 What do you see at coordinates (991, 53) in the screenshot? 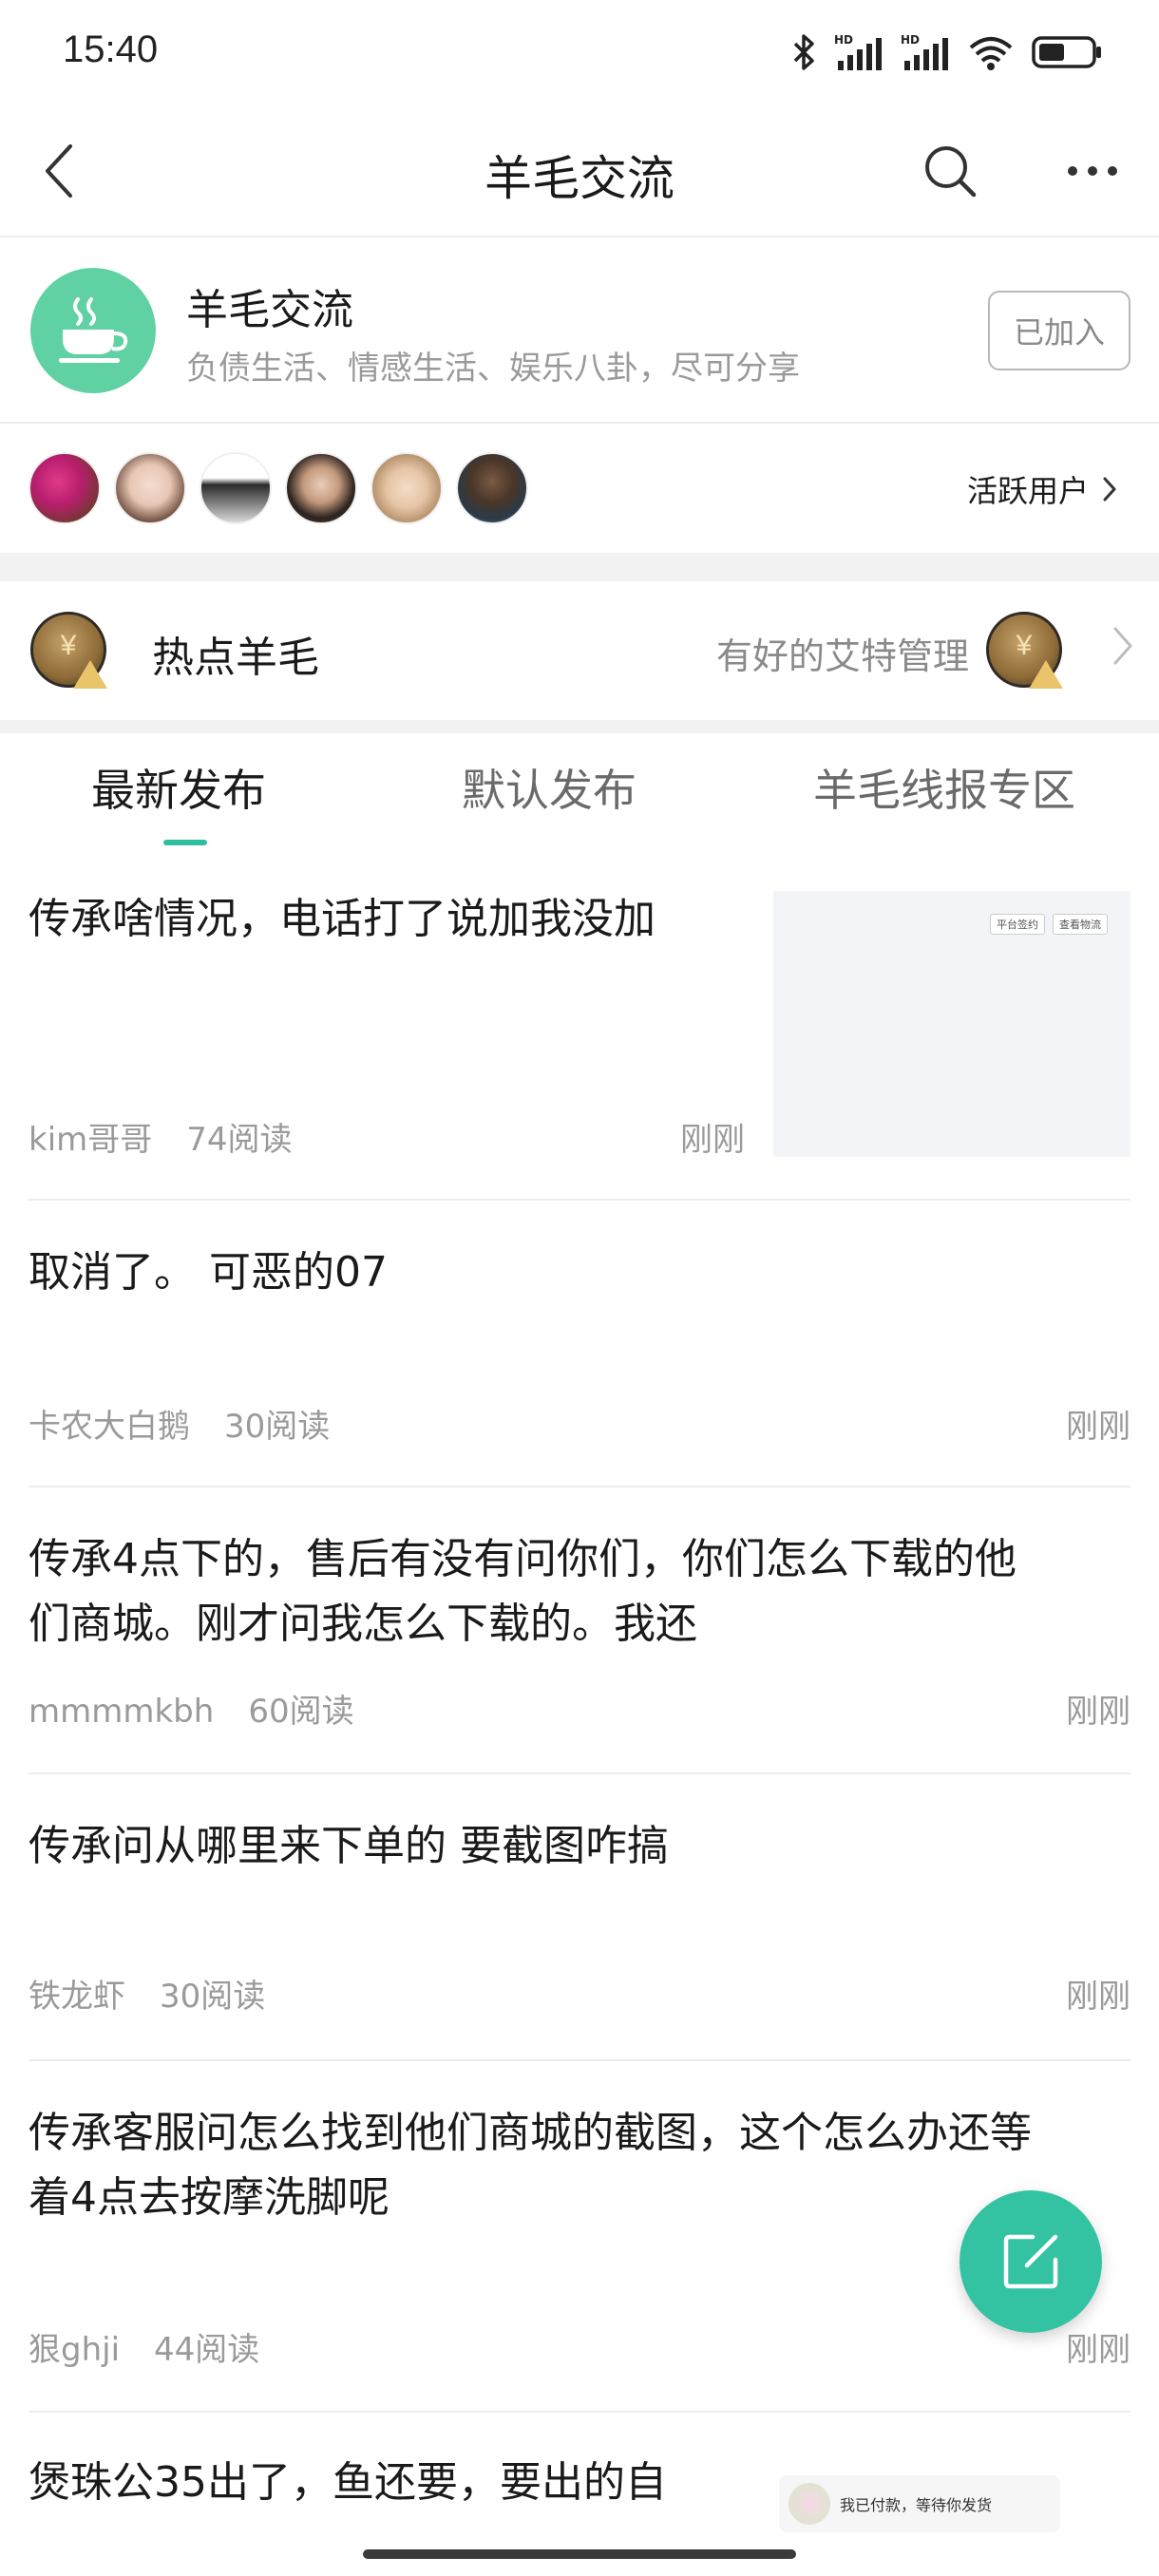
I see `wifi-icon` at bounding box center [991, 53].